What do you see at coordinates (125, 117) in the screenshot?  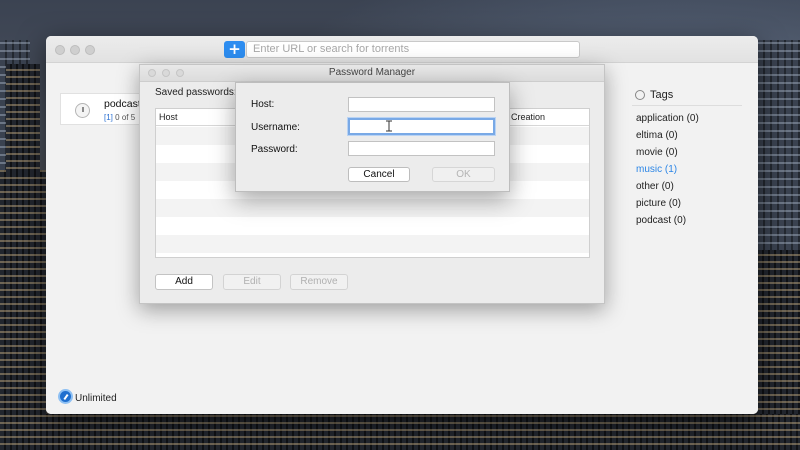 I see `torrent-progress-text: 0 of 5` at bounding box center [125, 117].